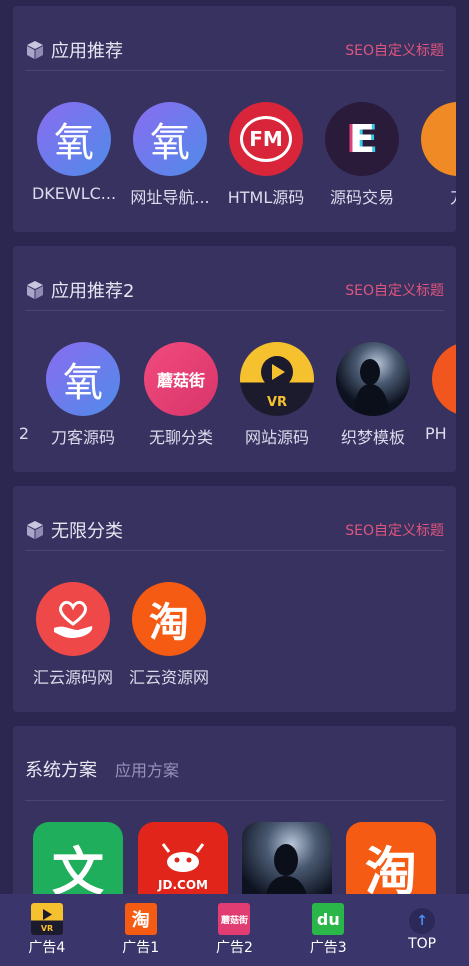 This screenshot has width=469, height=966. Describe the element at coordinates (180, 437) in the screenshot. I see `app-label: 无聊分类` at that location.